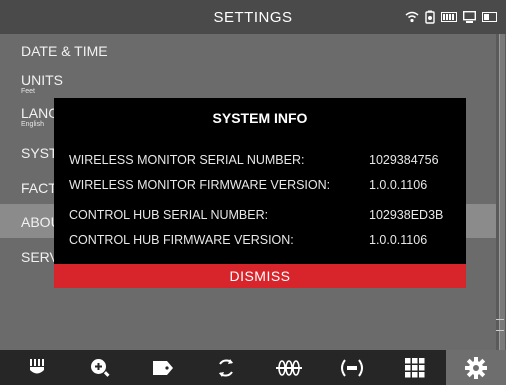 This screenshot has height=385, width=506. What do you see at coordinates (200, 185) in the screenshot?
I see `info-key: WIRELESS MONITOR FIRMWARE VERSION:` at bounding box center [200, 185].